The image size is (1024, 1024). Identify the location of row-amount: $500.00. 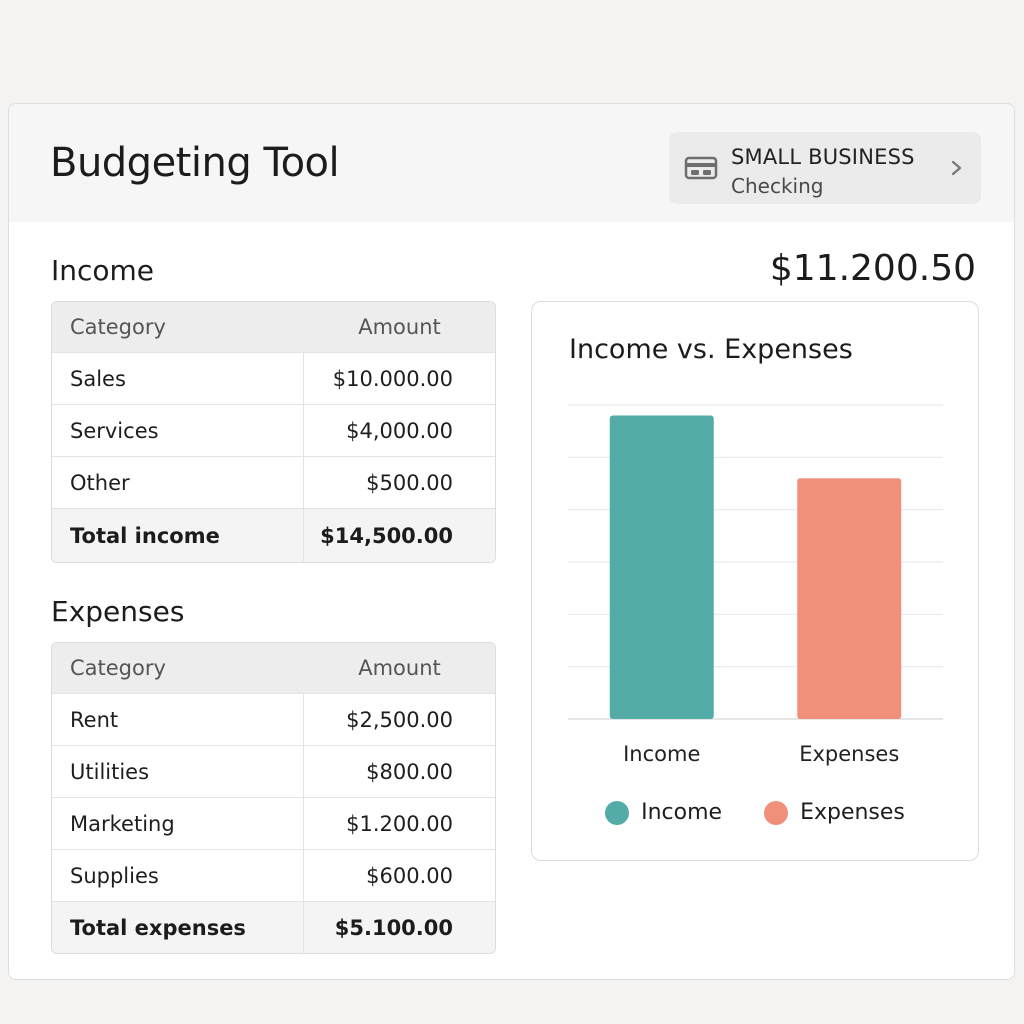
(409, 482).